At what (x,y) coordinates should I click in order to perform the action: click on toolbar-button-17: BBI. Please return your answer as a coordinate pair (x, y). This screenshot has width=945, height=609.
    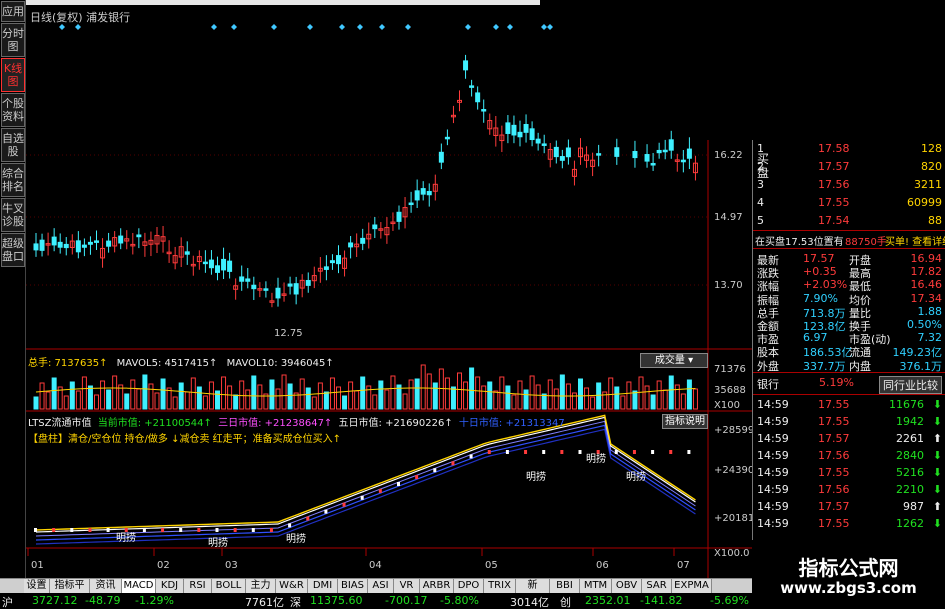
    Looking at the image, I should click on (565, 586).